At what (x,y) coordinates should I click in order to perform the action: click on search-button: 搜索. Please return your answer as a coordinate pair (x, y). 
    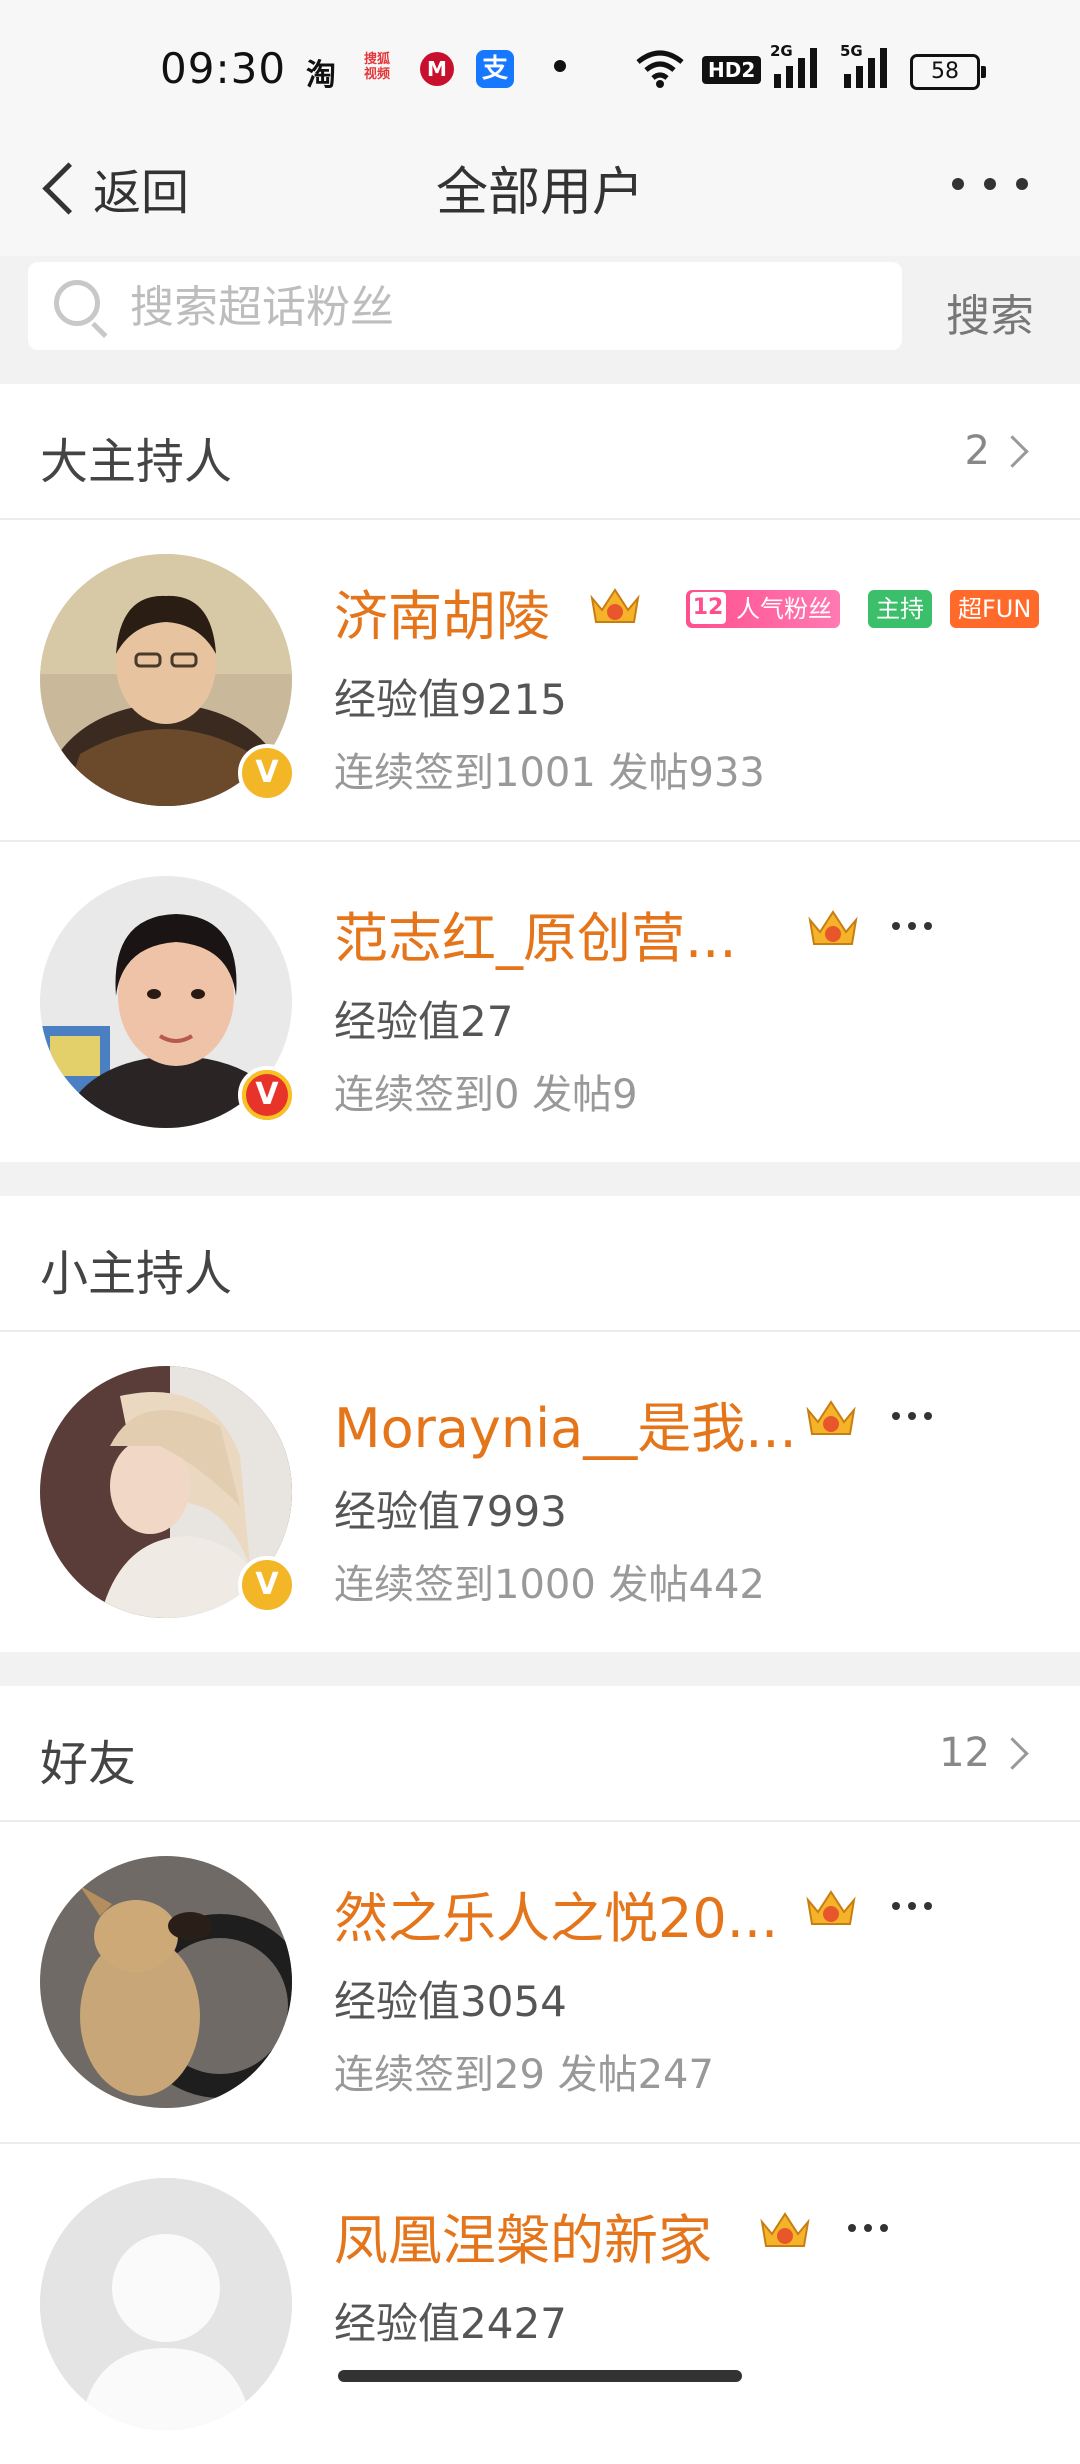
    Looking at the image, I should click on (990, 312).